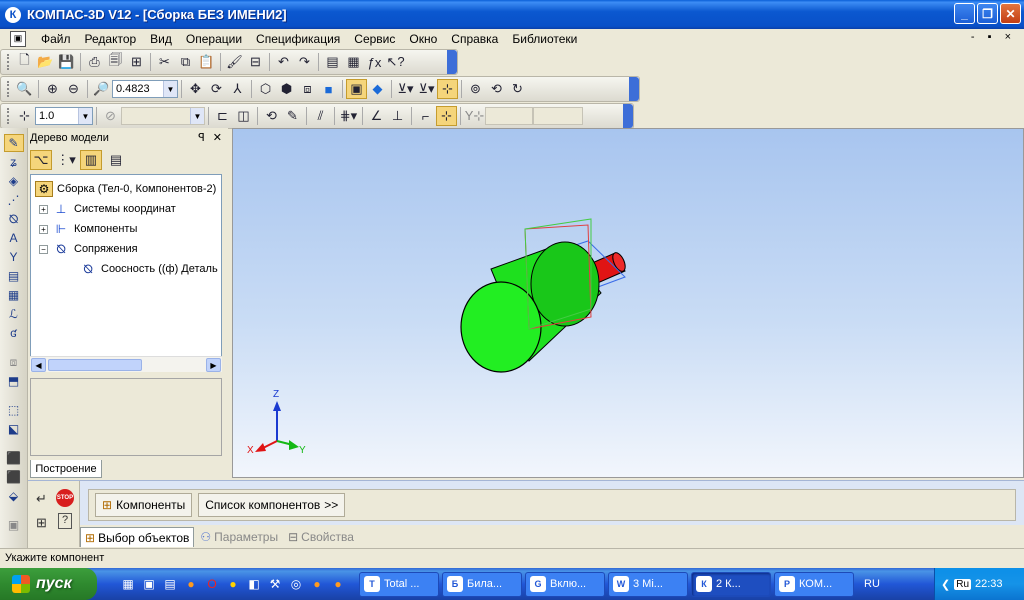 The height and width of the screenshot is (600, 1024). Describe the element at coordinates (307, 89) in the screenshot. I see `thin-hidden-icon: ⧈` at that location.